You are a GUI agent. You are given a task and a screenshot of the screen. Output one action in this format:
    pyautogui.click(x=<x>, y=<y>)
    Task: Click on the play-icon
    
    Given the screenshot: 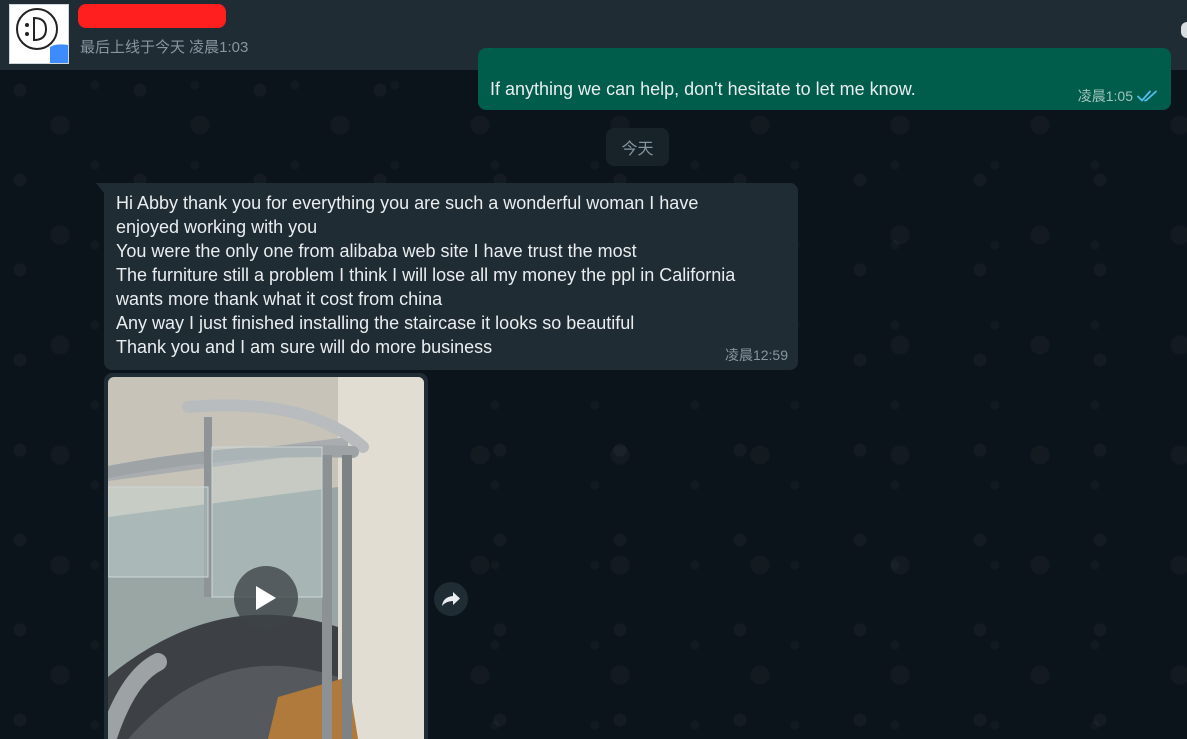 What is the action you would take?
    pyautogui.click(x=266, y=598)
    